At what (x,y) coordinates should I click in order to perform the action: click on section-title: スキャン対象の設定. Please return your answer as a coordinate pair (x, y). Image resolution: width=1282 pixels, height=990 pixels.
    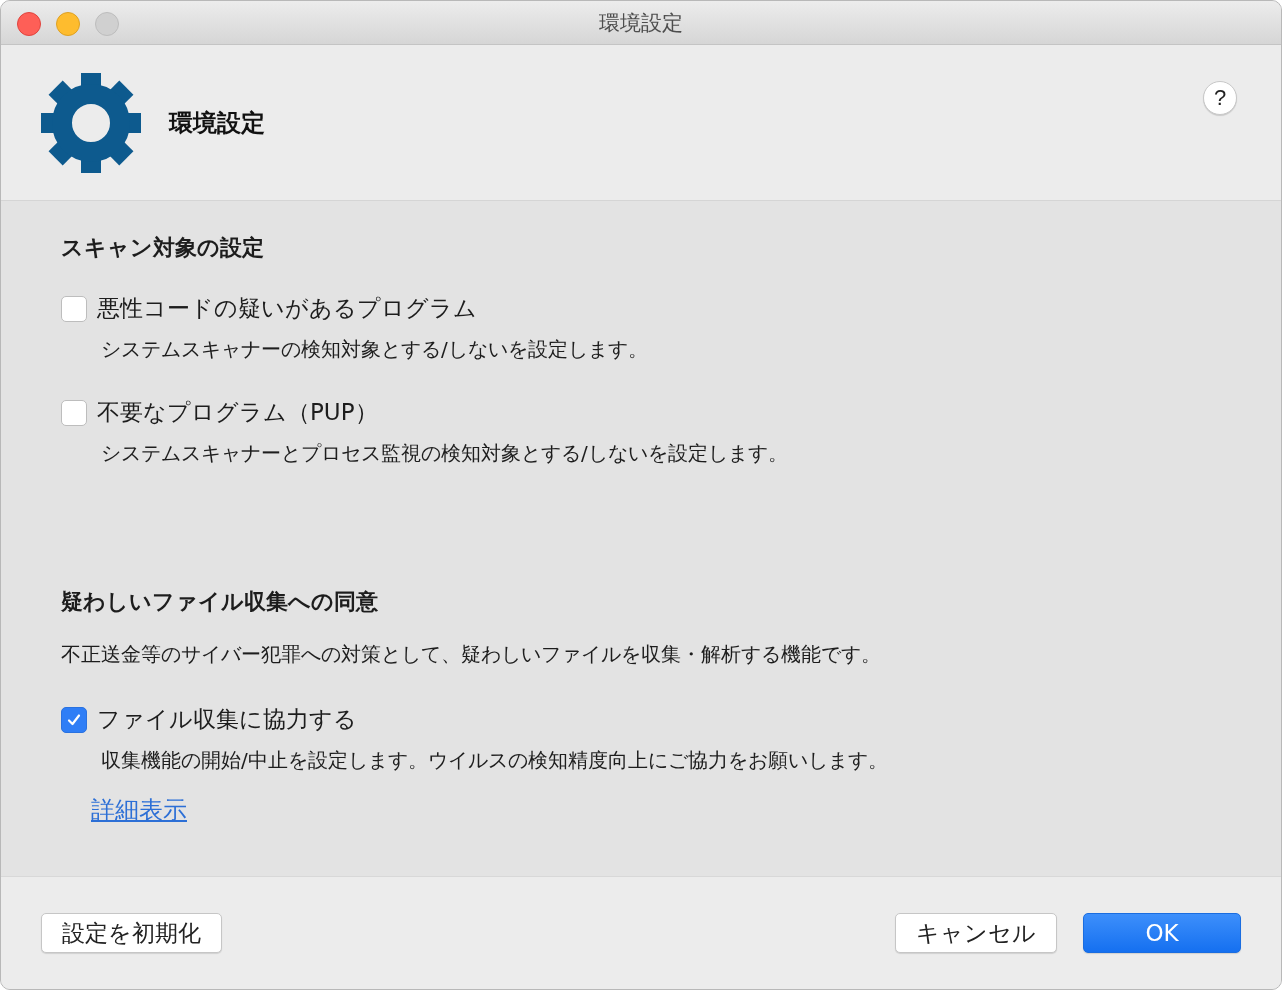
    Looking at the image, I should click on (162, 248).